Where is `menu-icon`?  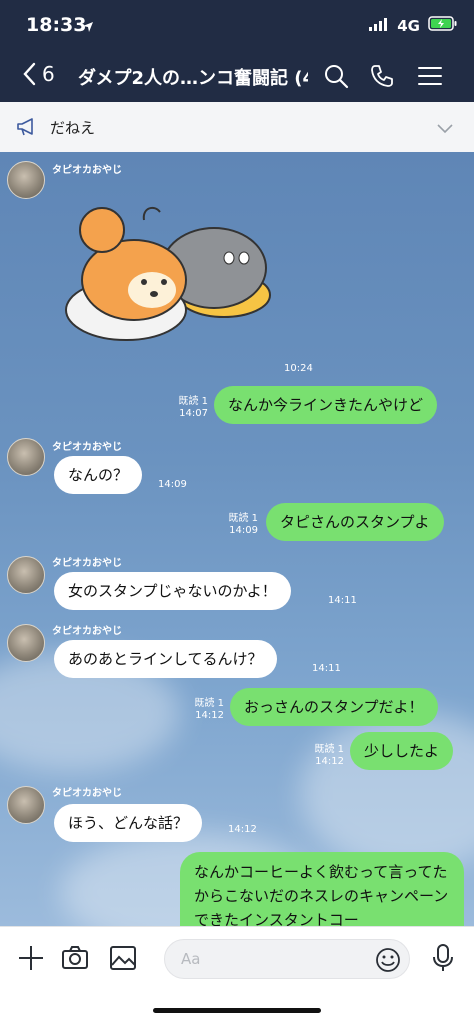
menu-icon is located at coordinates (430, 76).